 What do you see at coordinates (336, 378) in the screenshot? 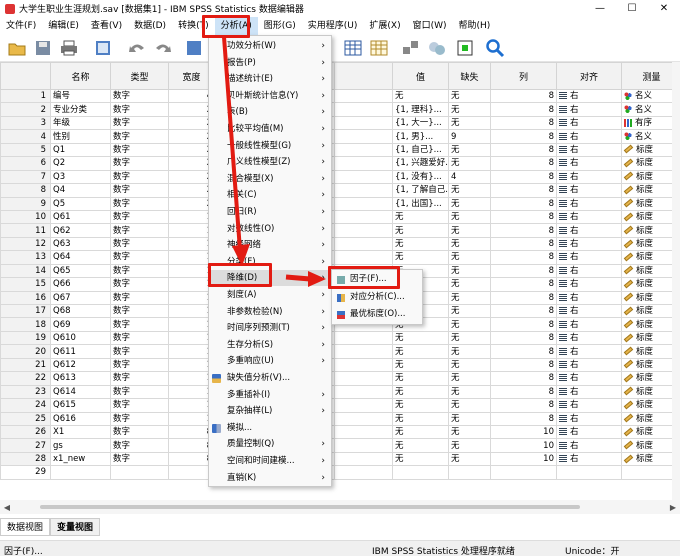
I see `table-row: 22Q613数字1无无8右标度输入` at bounding box center [336, 378].